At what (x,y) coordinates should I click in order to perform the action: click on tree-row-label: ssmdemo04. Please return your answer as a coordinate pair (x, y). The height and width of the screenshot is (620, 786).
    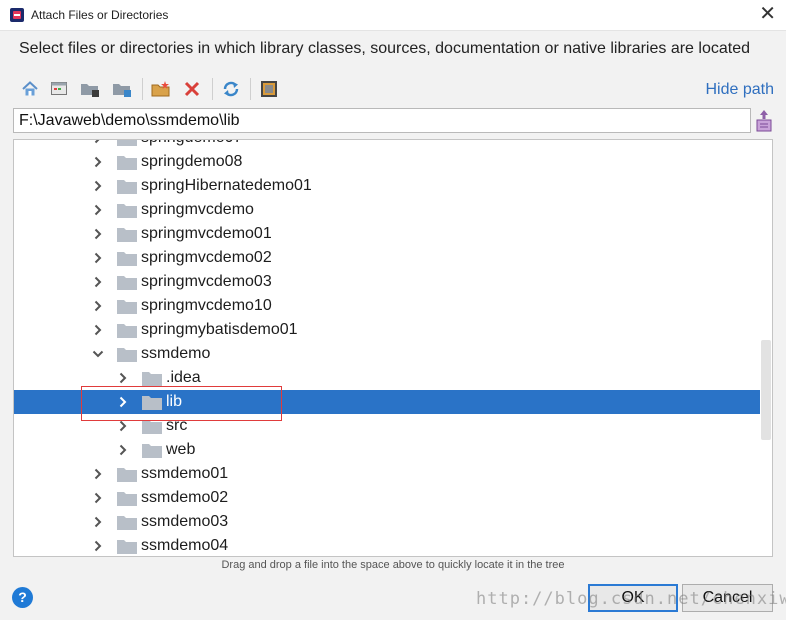
    Looking at the image, I should click on (185, 545).